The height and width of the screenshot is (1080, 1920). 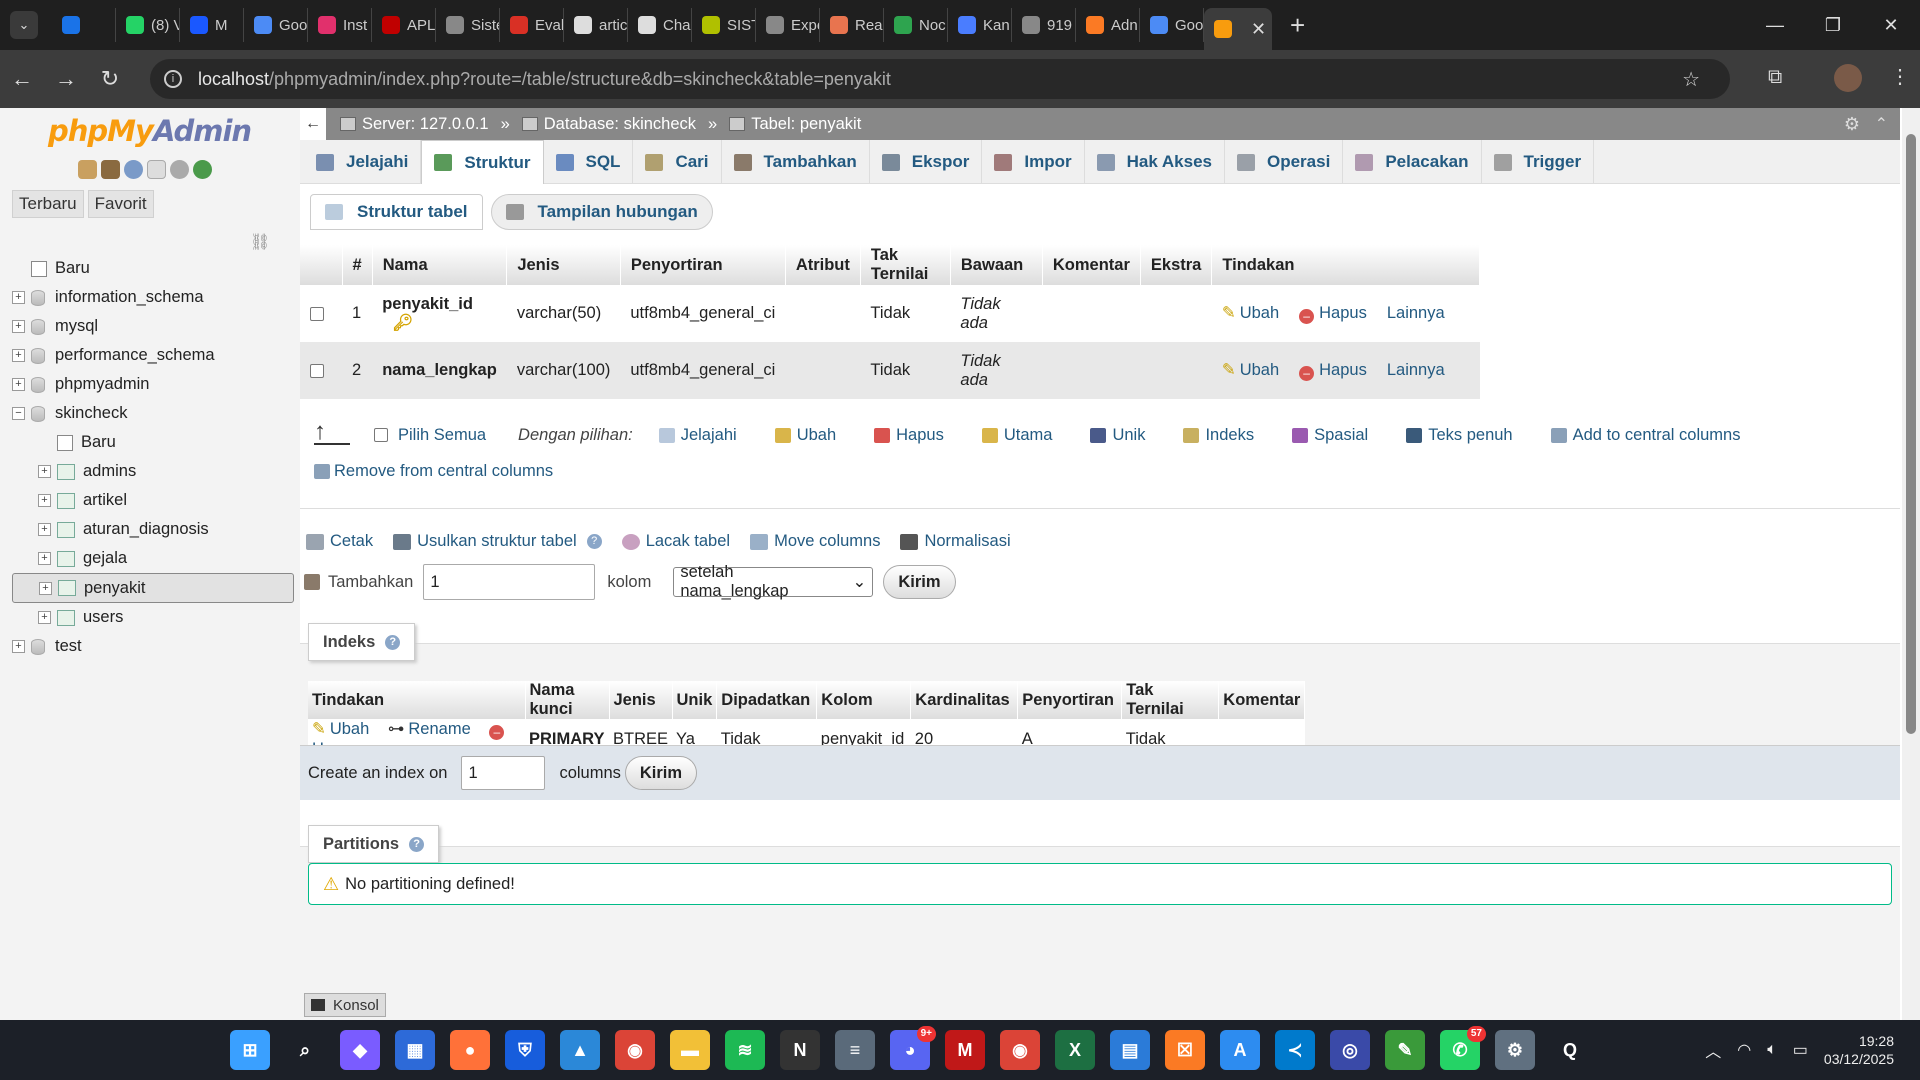 What do you see at coordinates (1881, 124) in the screenshot?
I see `collapse-top-icon: ⌃` at bounding box center [1881, 124].